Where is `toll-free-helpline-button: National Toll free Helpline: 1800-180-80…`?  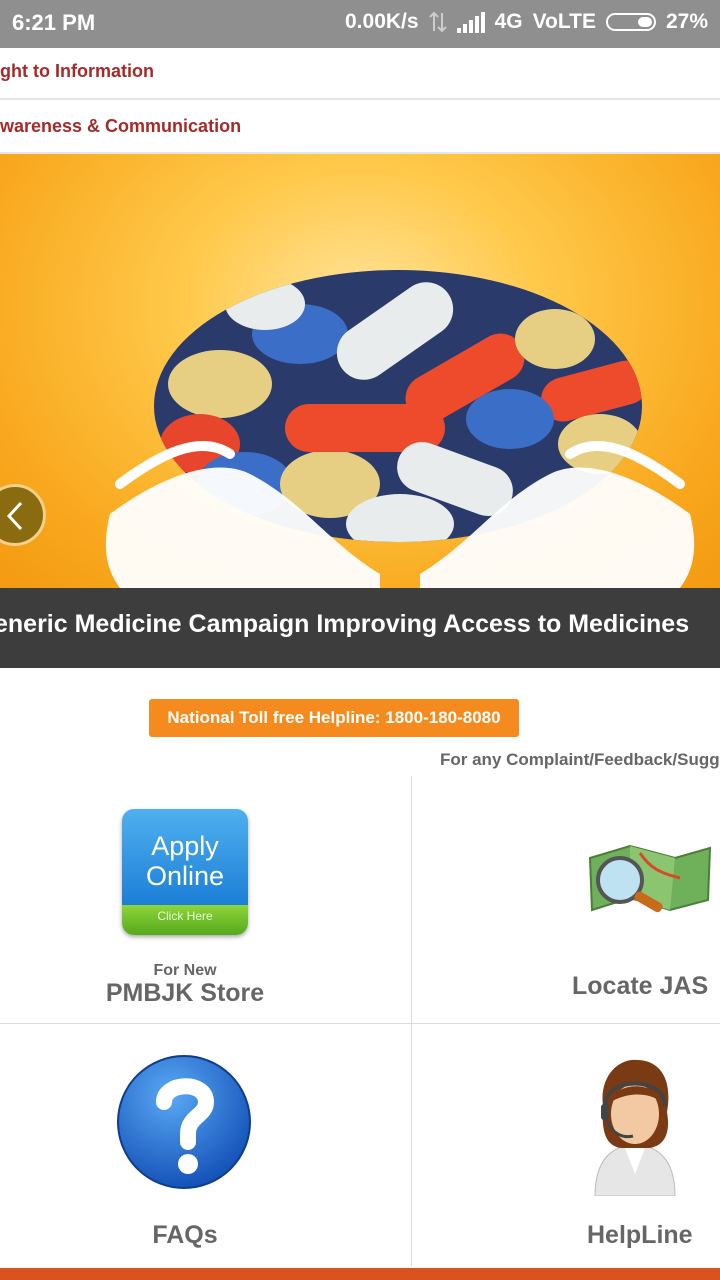
toll-free-helpline-button: National Toll free Helpline: 1800-180-80… is located at coordinates (334, 718).